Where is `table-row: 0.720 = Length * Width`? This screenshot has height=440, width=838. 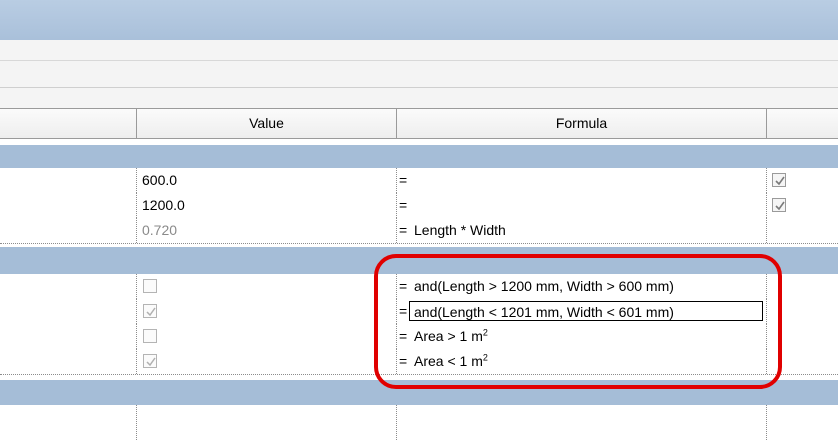
table-row: 0.720 = Length * Width is located at coordinates (419, 231).